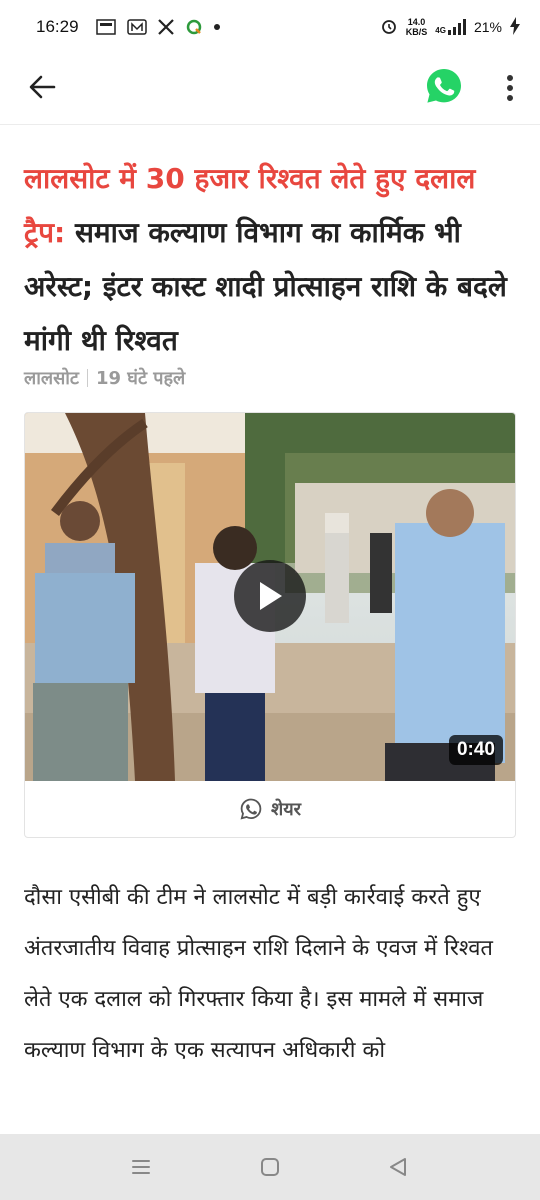 The height and width of the screenshot is (1200, 540). What do you see at coordinates (136, 27) in the screenshot?
I see `m-app-icon` at bounding box center [136, 27].